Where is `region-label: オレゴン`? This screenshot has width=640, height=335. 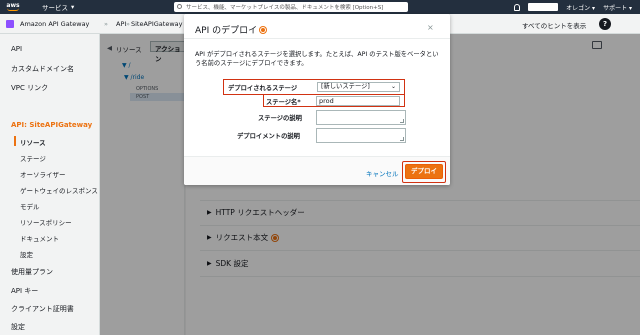 region-label: オレゴン is located at coordinates (578, 8).